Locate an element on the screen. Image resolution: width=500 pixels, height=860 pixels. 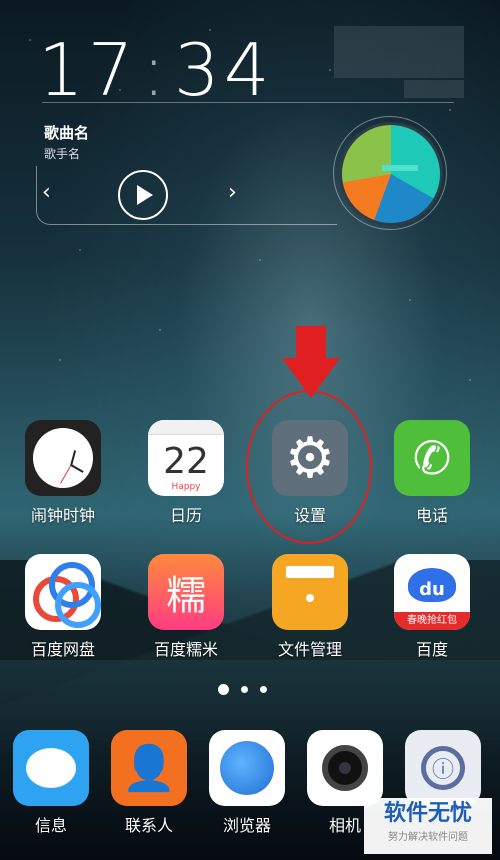
app-label: 日历 is located at coordinates (185, 515).